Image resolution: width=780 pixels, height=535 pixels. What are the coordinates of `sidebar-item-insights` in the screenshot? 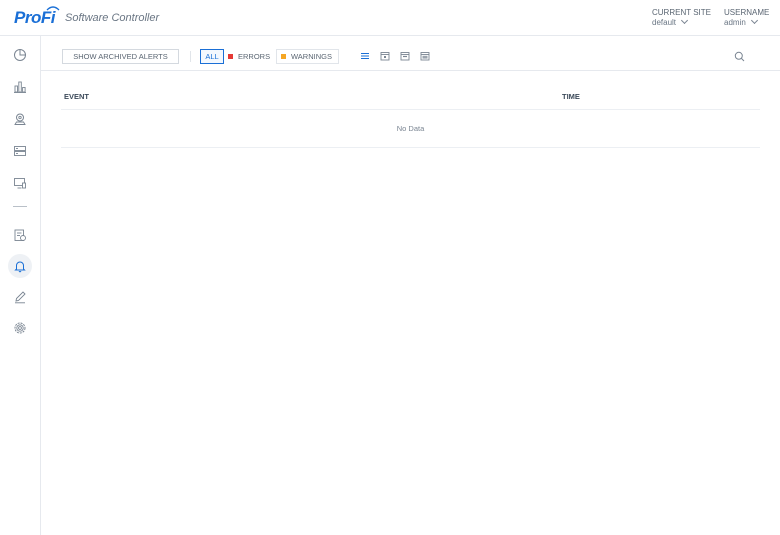 It's located at (20, 235).